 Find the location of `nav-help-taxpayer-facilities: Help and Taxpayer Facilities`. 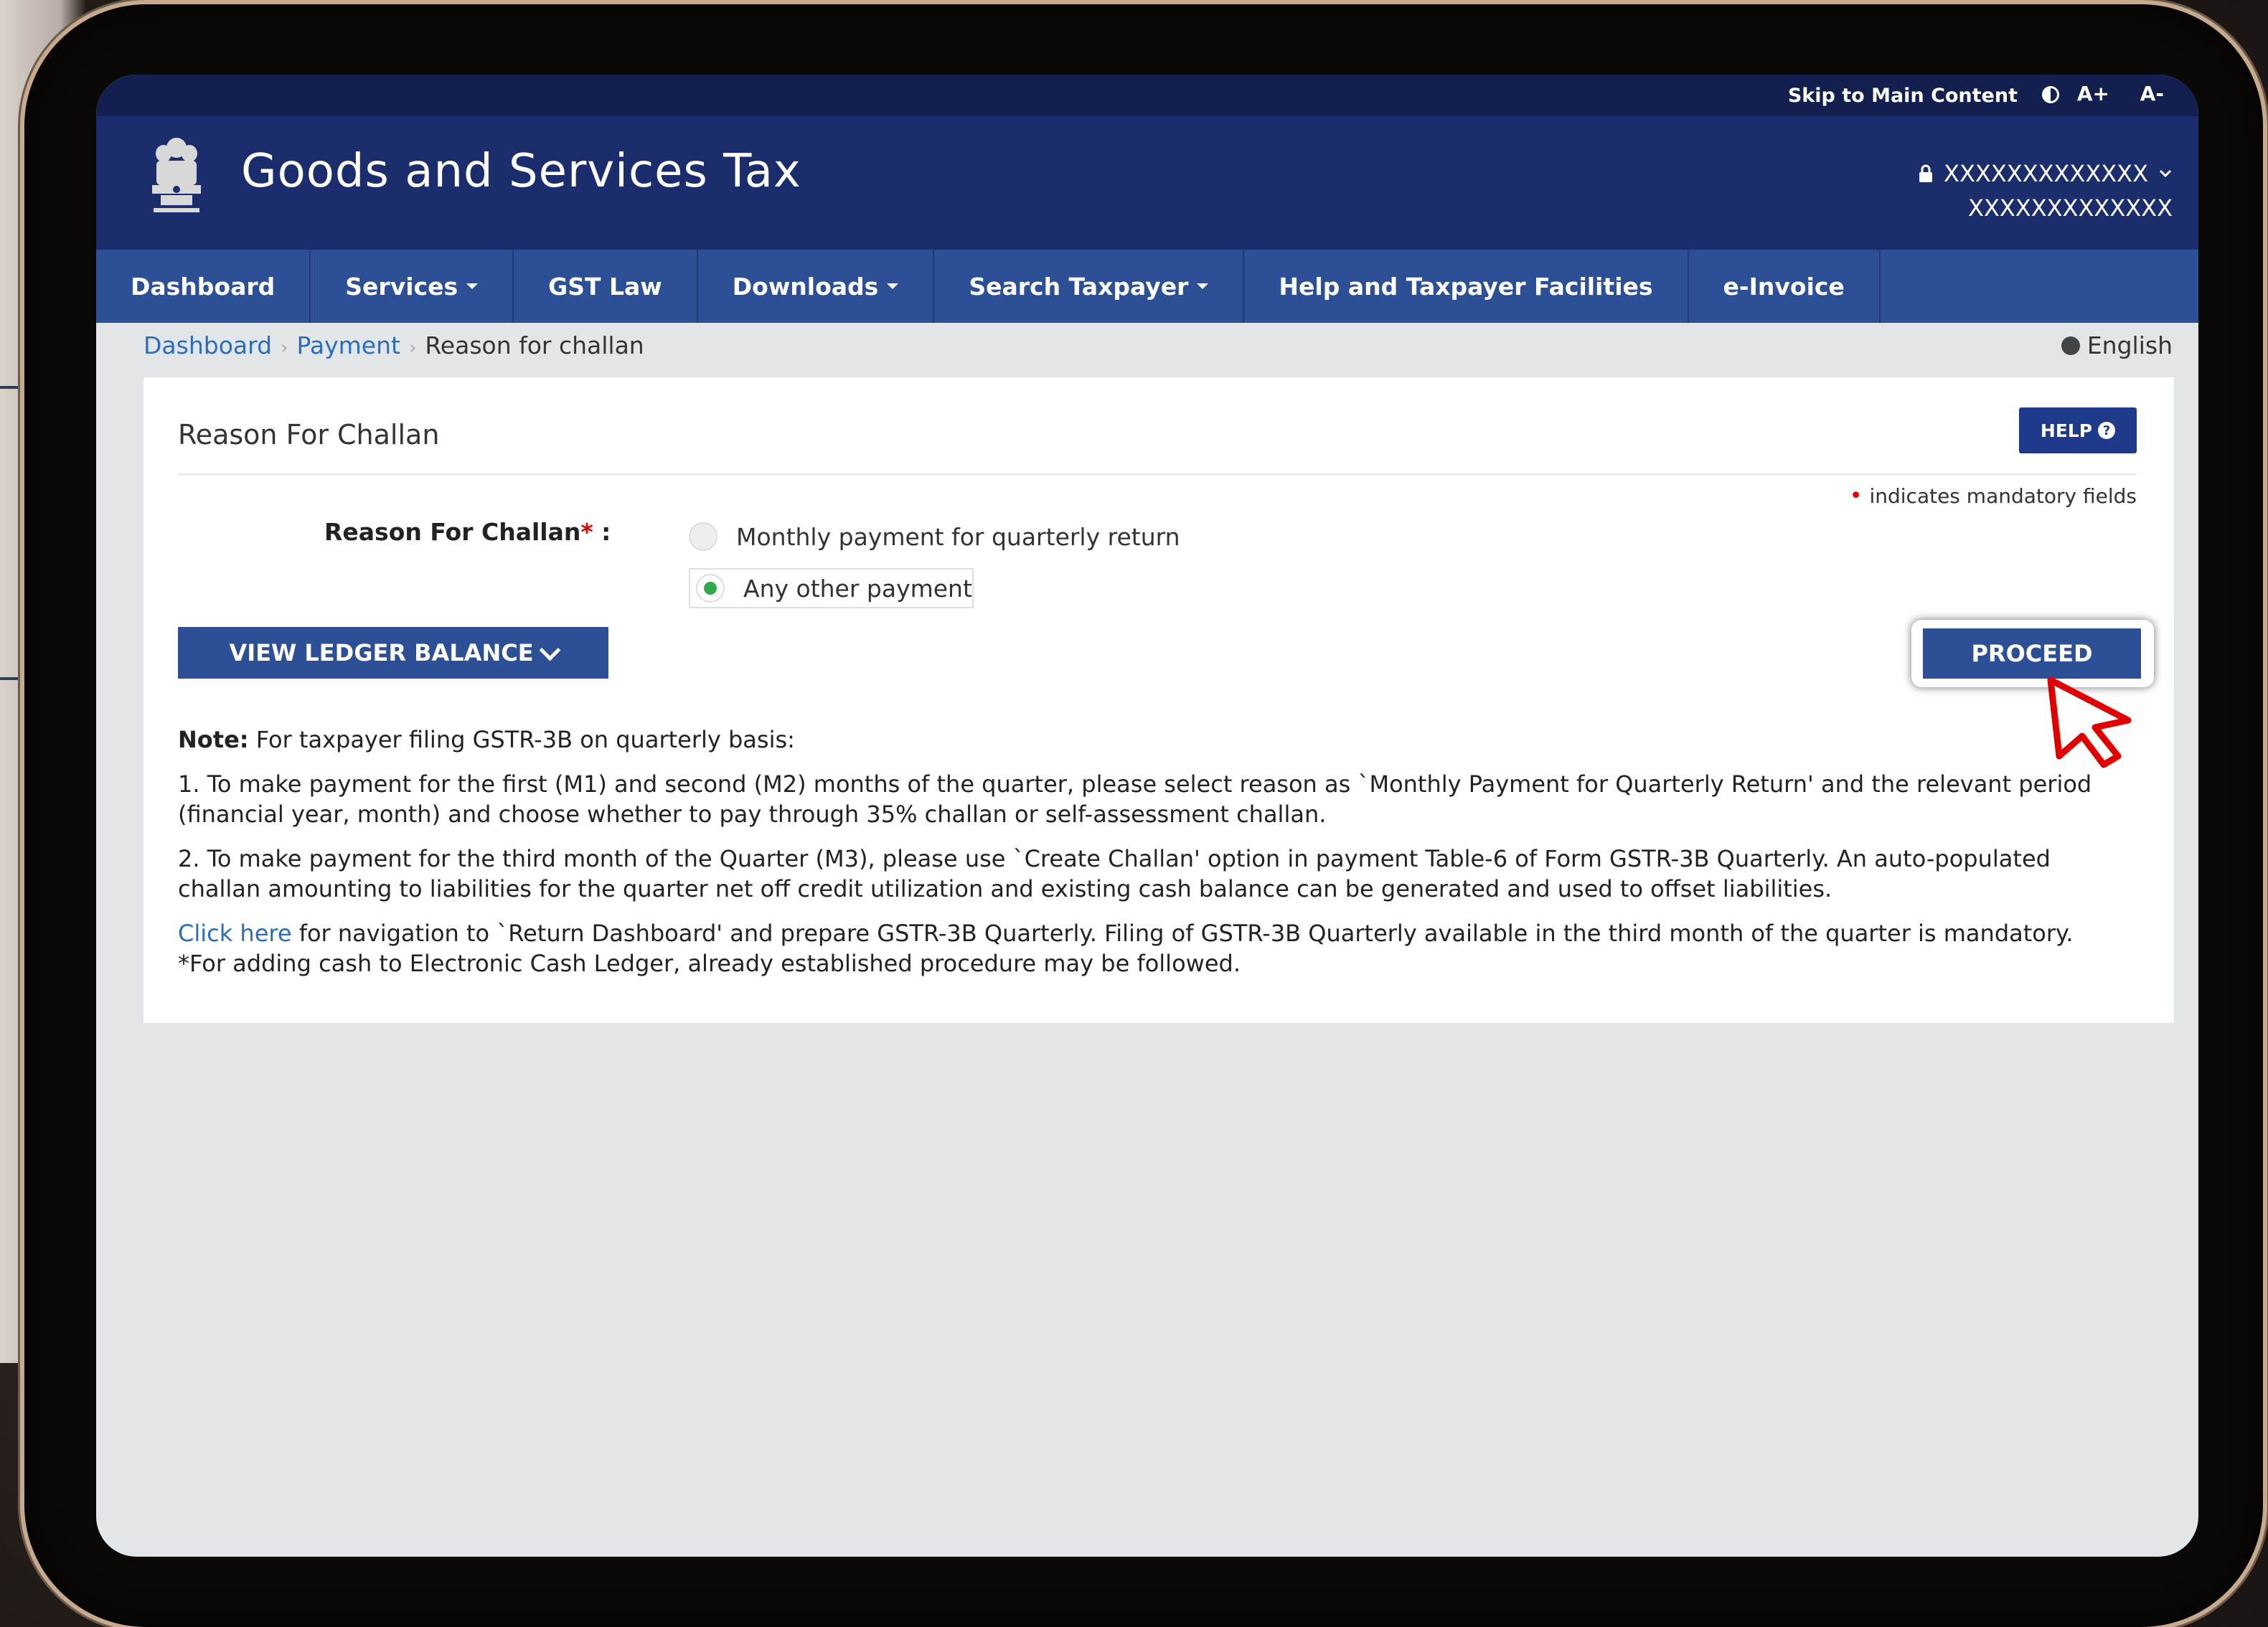

nav-help-taxpayer-facilities: Help and Taxpayer Facilities is located at coordinates (1466, 286).